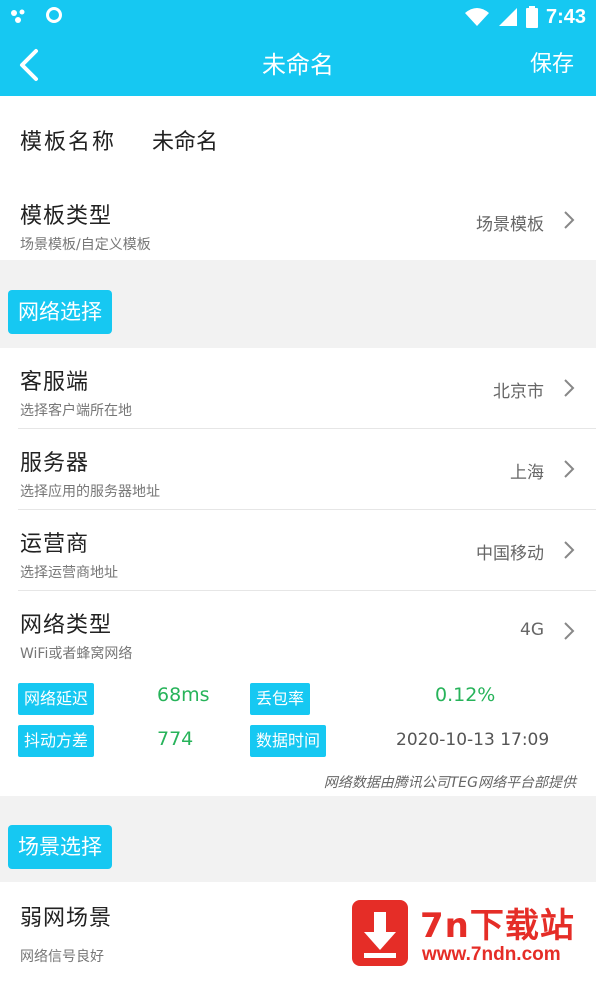 The width and height of the screenshot is (596, 981). I want to click on page-title: 未命名, so click(298, 65).